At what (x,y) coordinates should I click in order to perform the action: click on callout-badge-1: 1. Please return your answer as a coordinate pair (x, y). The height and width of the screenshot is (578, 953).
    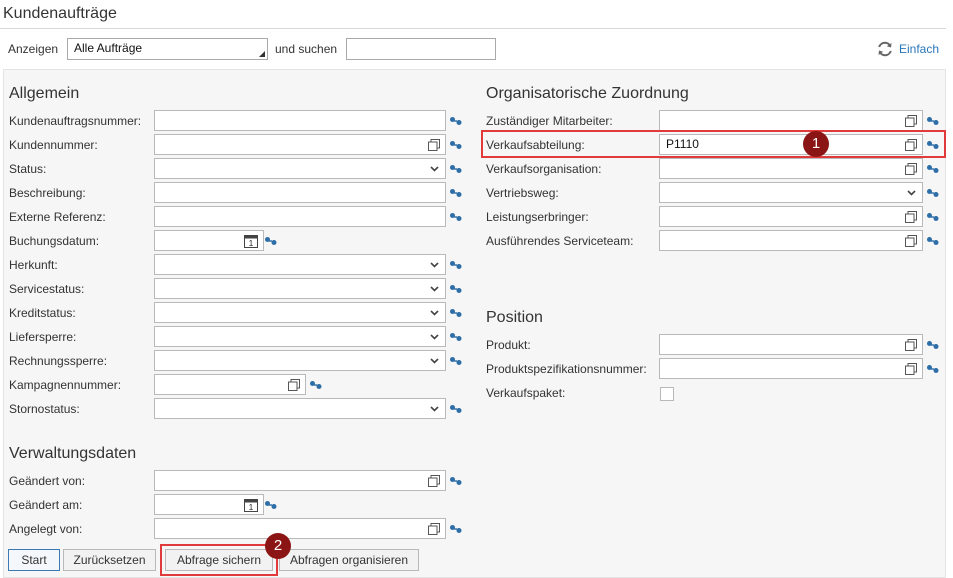
    Looking at the image, I should click on (816, 144).